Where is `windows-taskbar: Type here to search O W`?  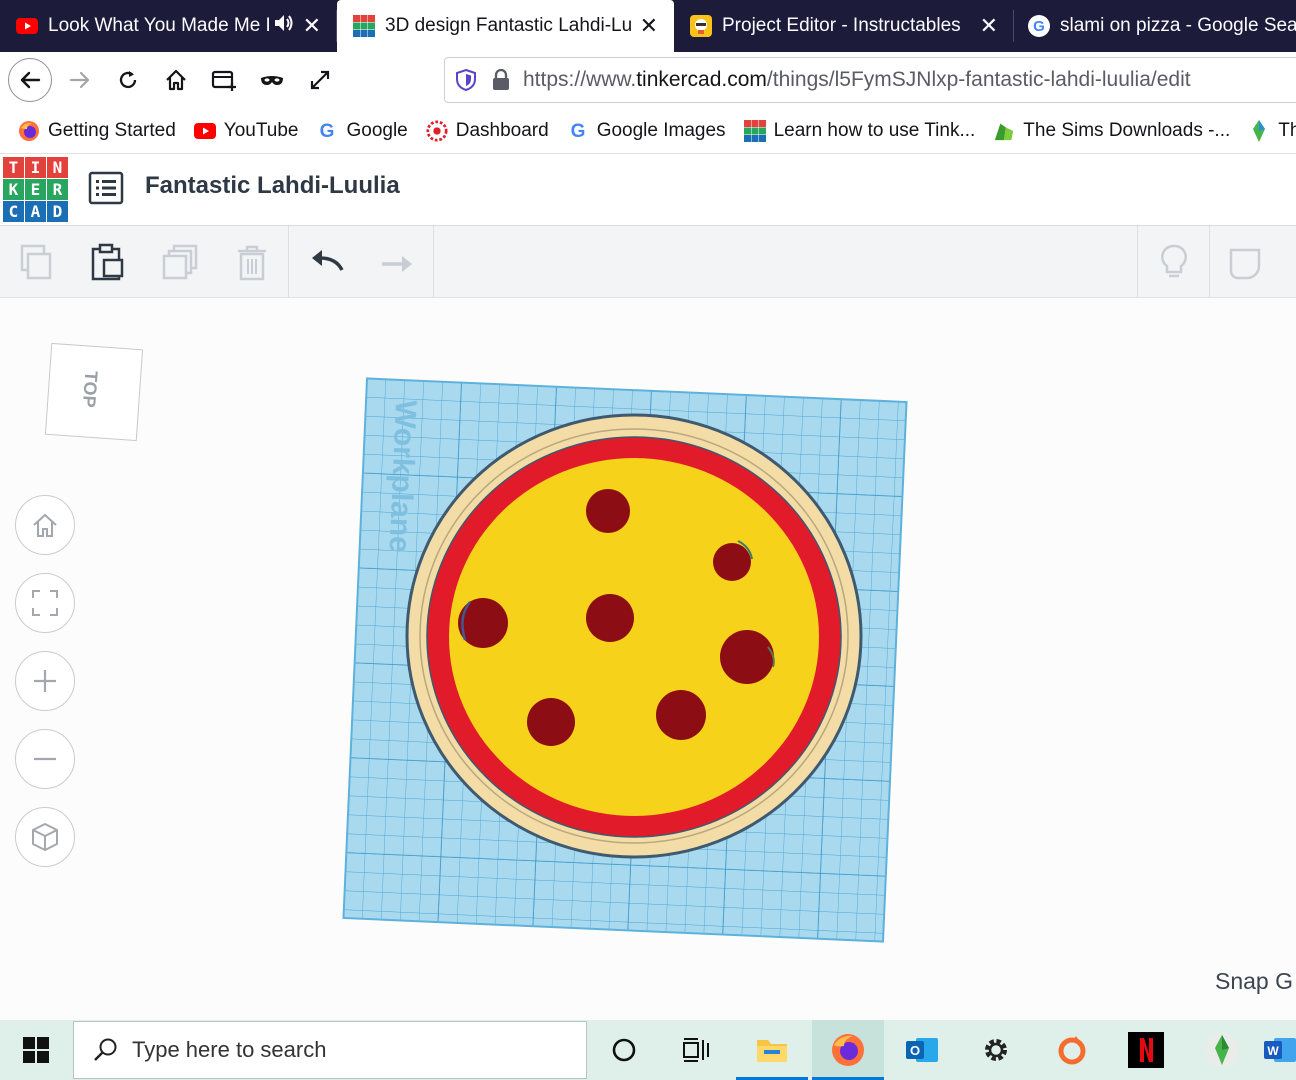 windows-taskbar: Type here to search O W is located at coordinates (648, 1050).